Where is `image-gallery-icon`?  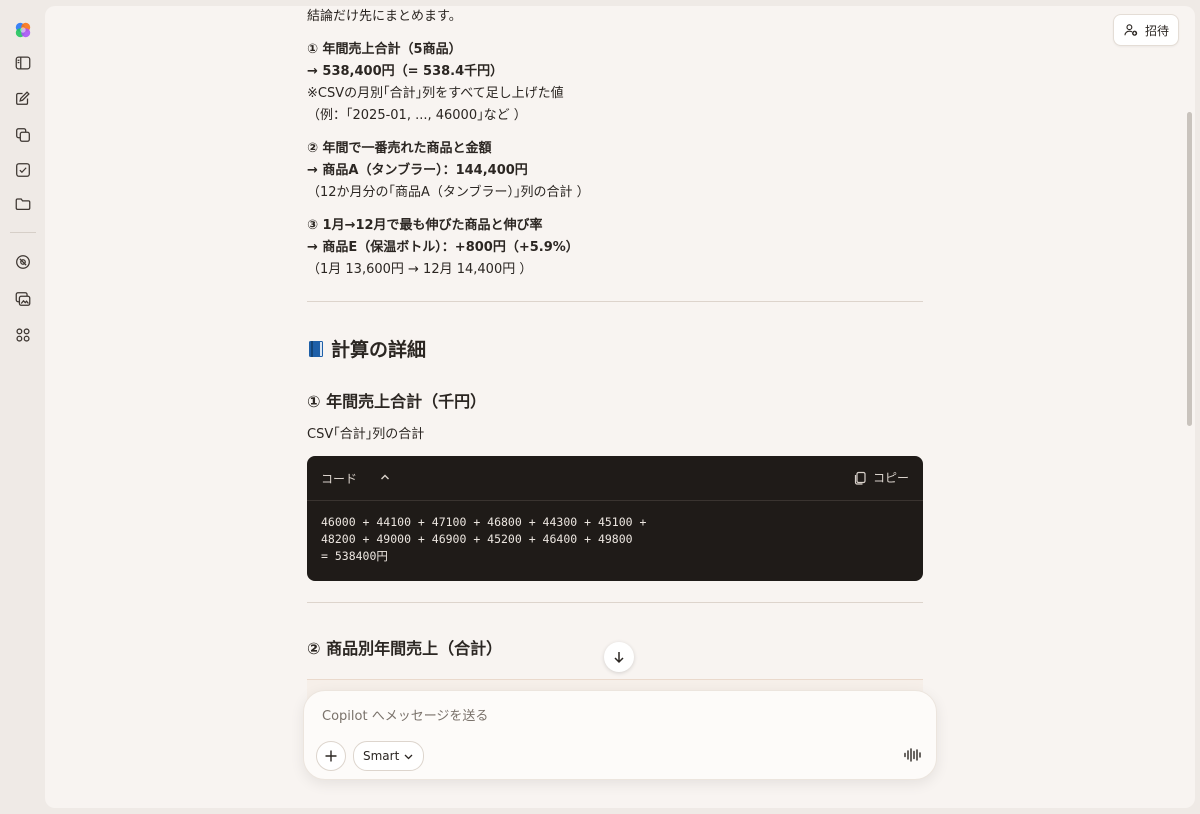 image-gallery-icon is located at coordinates (23, 299).